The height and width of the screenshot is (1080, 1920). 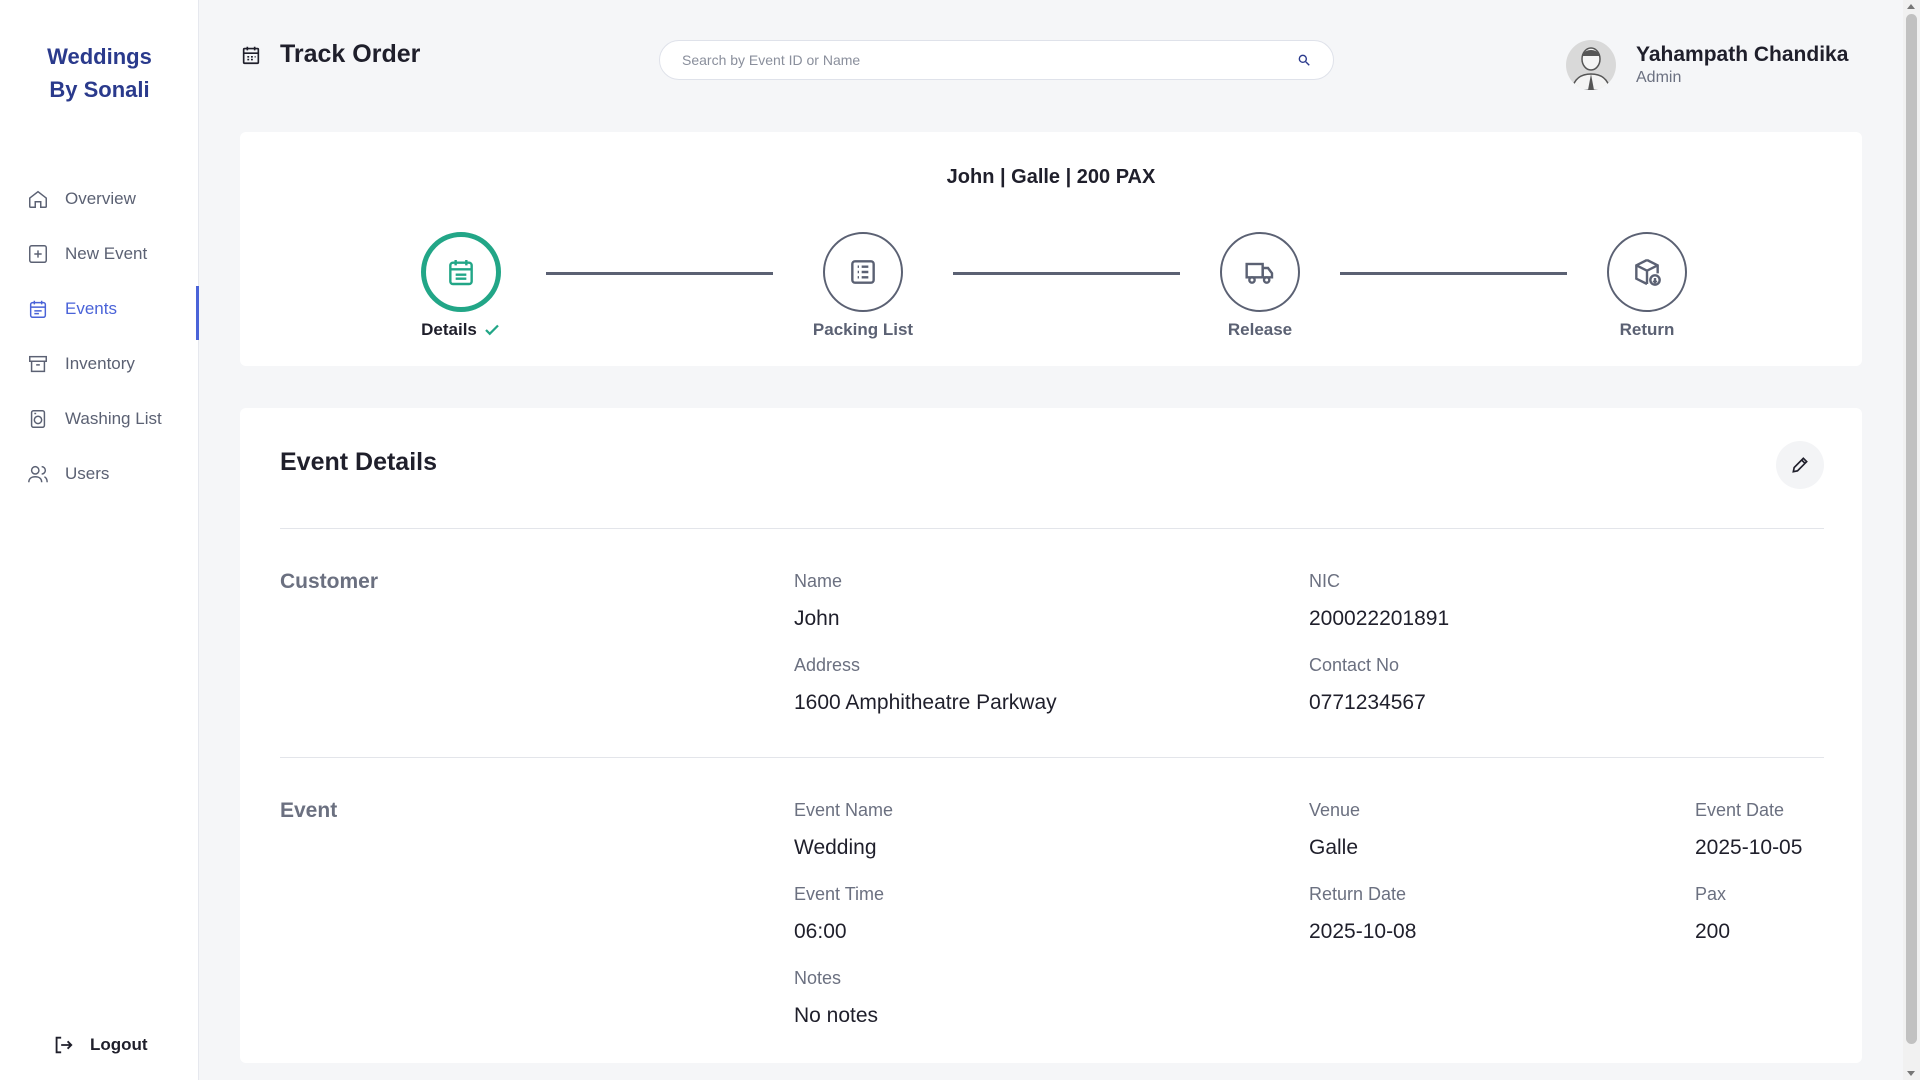 I want to click on sidebar-item-inventory: Inventory, so click(x=99, y=363).